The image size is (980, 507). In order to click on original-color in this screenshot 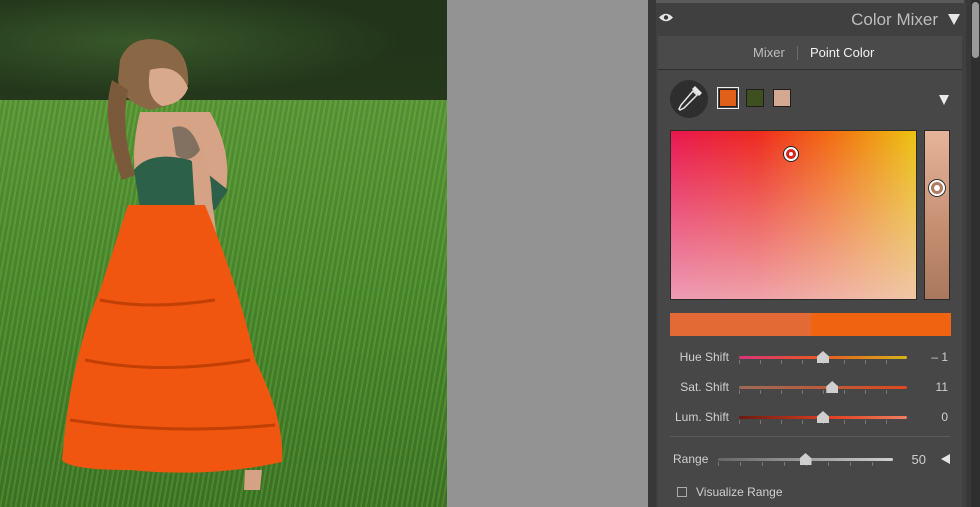, I will do `click(740, 324)`.